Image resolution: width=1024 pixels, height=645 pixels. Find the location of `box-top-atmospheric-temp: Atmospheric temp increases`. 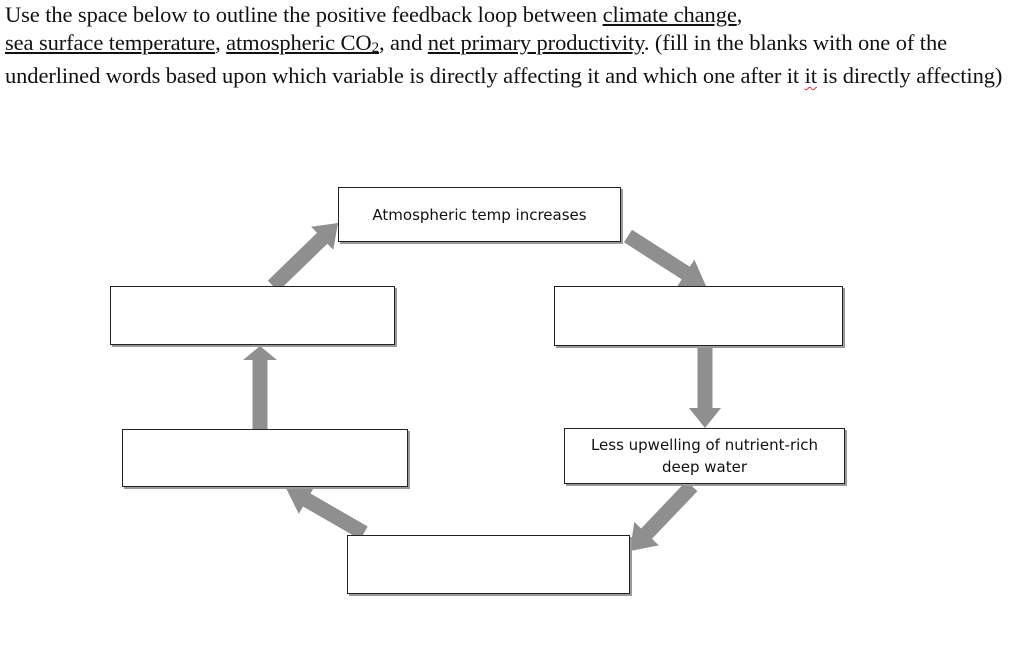

box-top-atmospheric-temp: Atmospheric temp increases is located at coordinates (479, 214).